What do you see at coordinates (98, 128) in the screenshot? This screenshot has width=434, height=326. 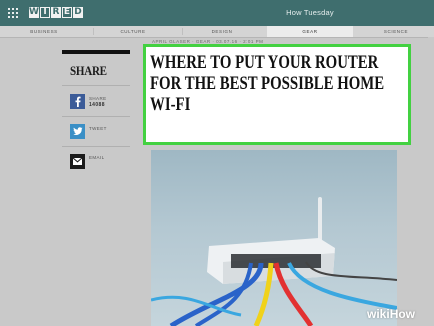 I see `tweet-label: TWEET` at bounding box center [98, 128].